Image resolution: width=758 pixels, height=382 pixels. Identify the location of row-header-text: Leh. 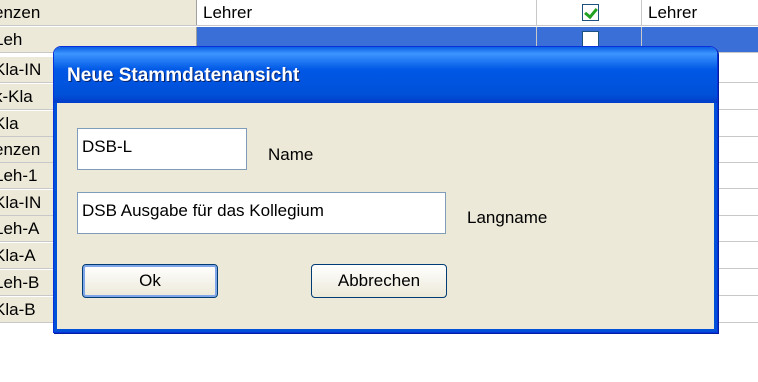
(11, 39).